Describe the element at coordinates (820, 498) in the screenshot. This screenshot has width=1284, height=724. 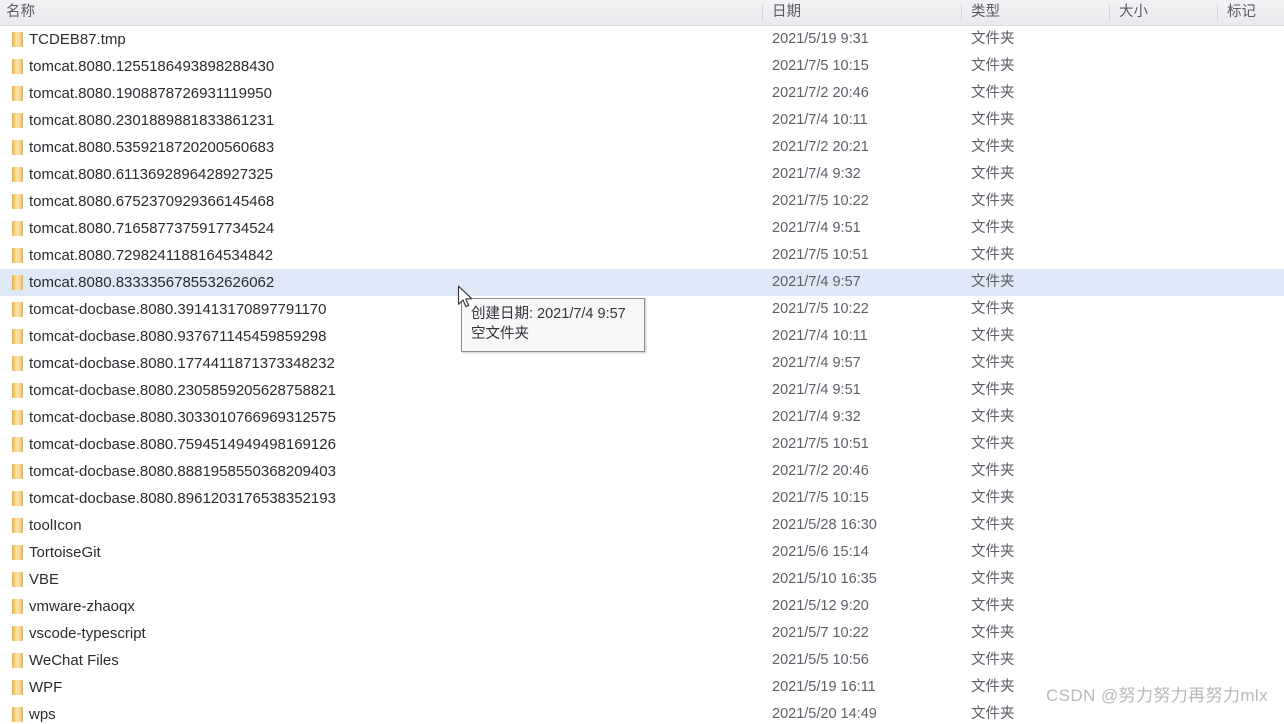
I see `file-date-cell: 2021/7/5 10:15` at that location.